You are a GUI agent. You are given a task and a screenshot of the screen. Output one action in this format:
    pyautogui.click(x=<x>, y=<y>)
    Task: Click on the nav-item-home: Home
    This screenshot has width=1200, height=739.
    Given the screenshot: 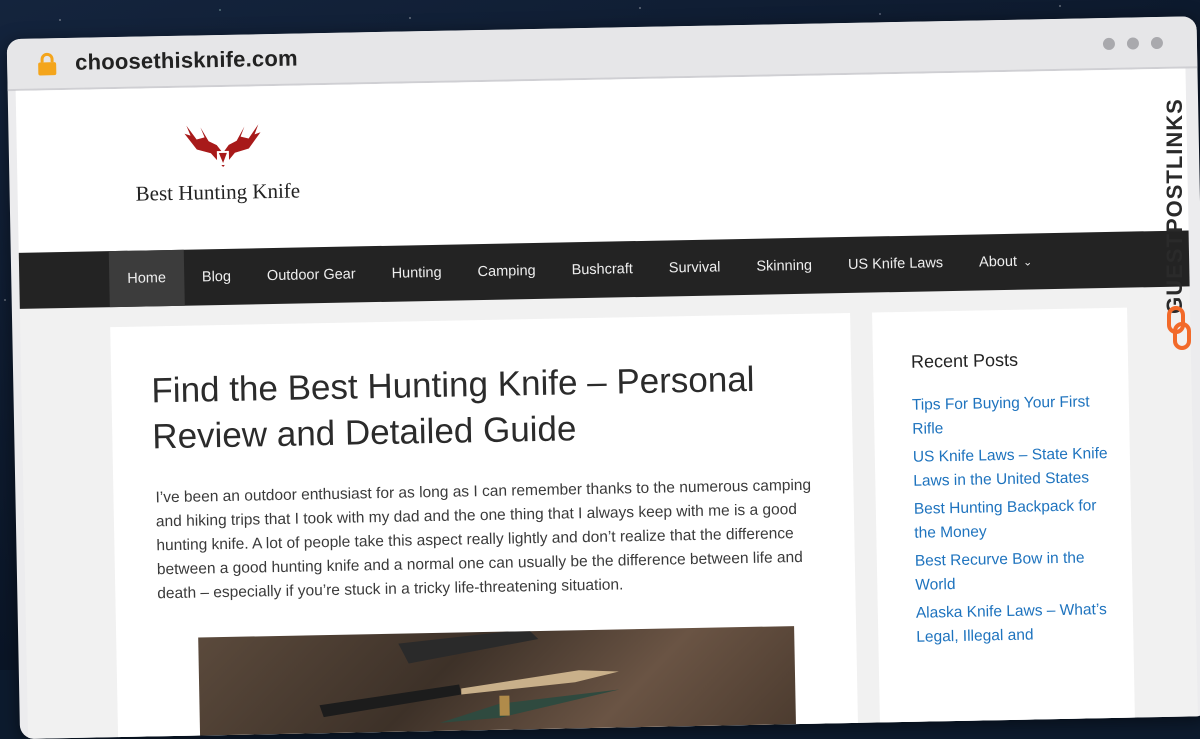 What is the action you would take?
    pyautogui.click(x=146, y=278)
    